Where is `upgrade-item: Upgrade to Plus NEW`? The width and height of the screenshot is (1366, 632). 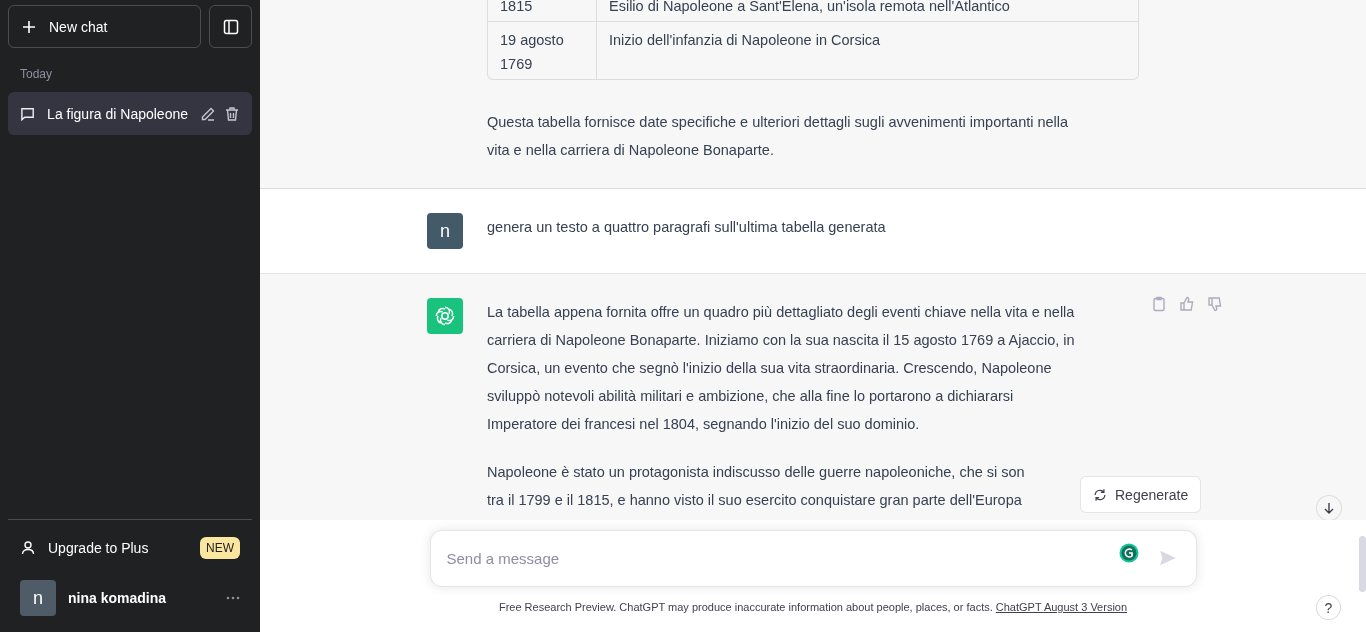 upgrade-item: Upgrade to Plus NEW is located at coordinates (130, 548).